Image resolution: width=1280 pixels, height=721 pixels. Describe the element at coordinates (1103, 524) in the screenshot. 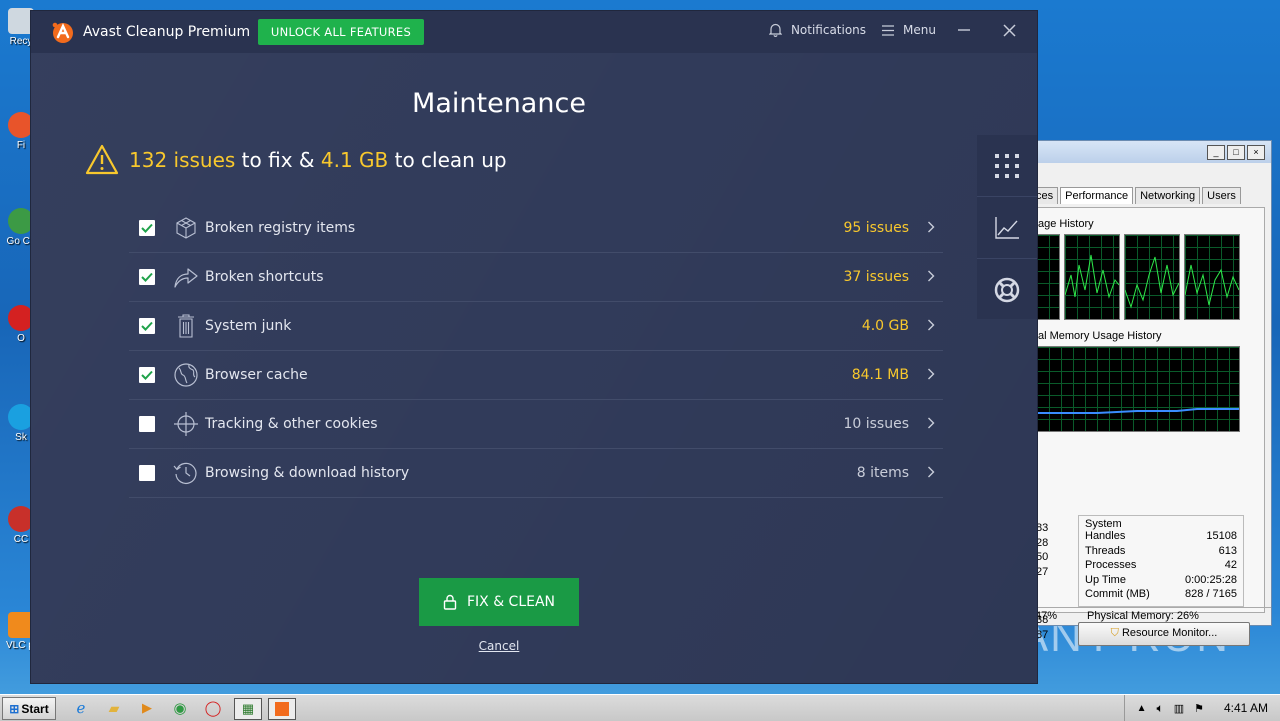

I see `system-title: System` at that location.